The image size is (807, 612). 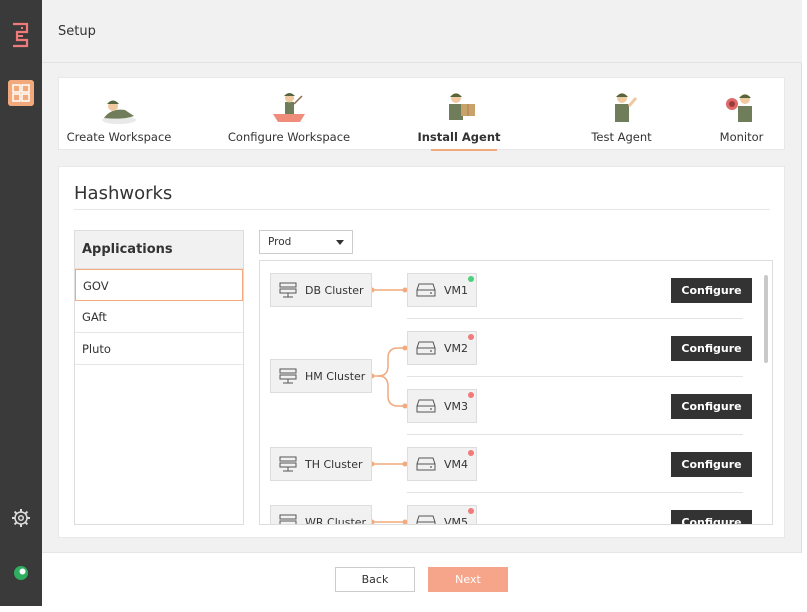 I want to click on vm-node-vm2: VM2, so click(x=442, y=348).